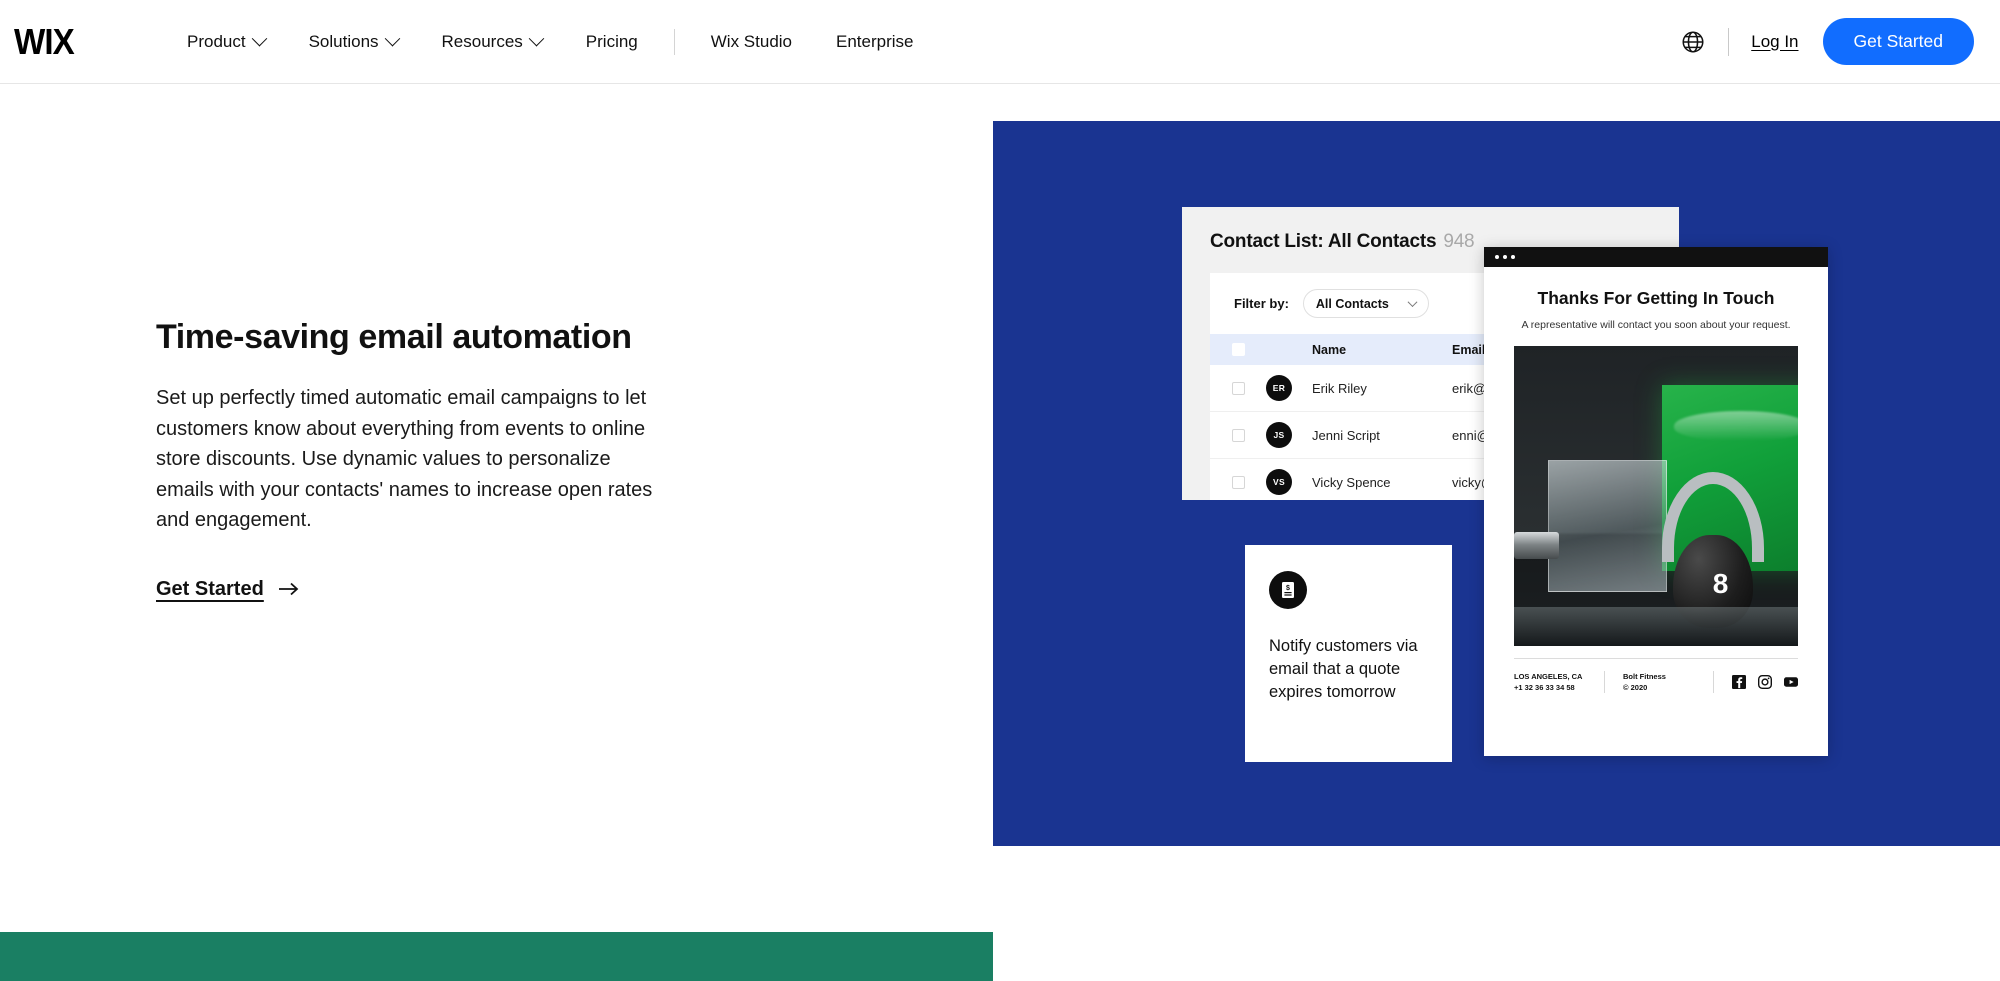 This screenshot has width=2000, height=981. Describe the element at coordinates (1548, 676) in the screenshot. I see `footer-location: LOS ANGELES, CA` at that location.